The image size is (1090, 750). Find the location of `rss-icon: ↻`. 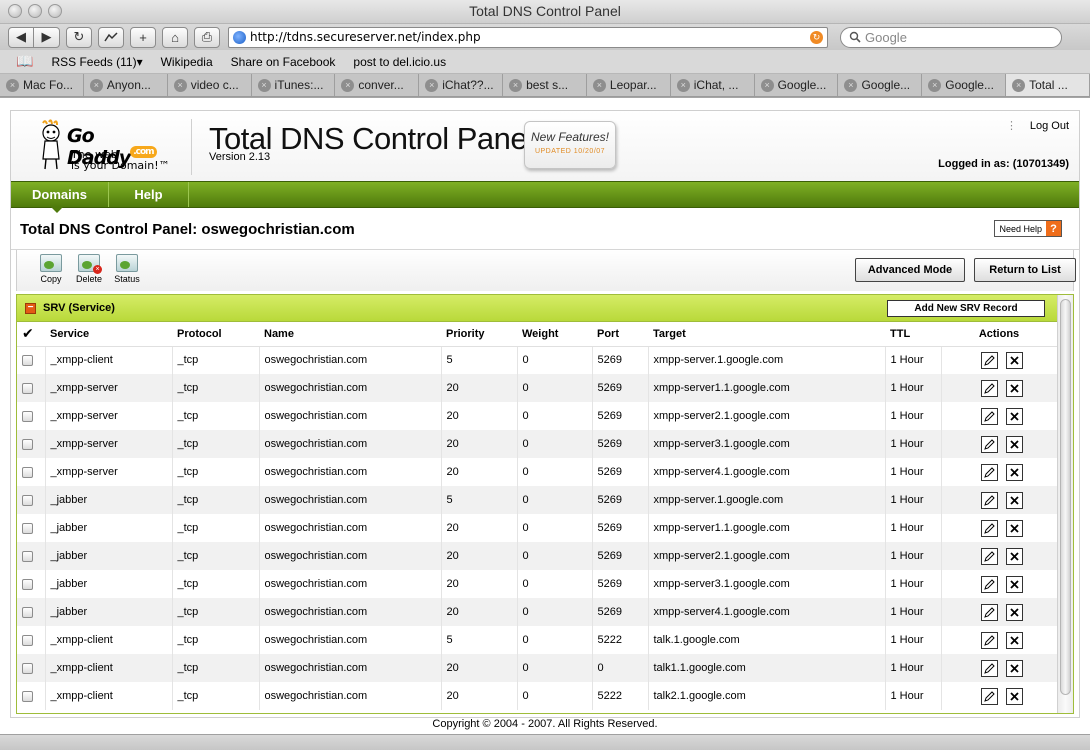

rss-icon: ↻ is located at coordinates (816, 37).